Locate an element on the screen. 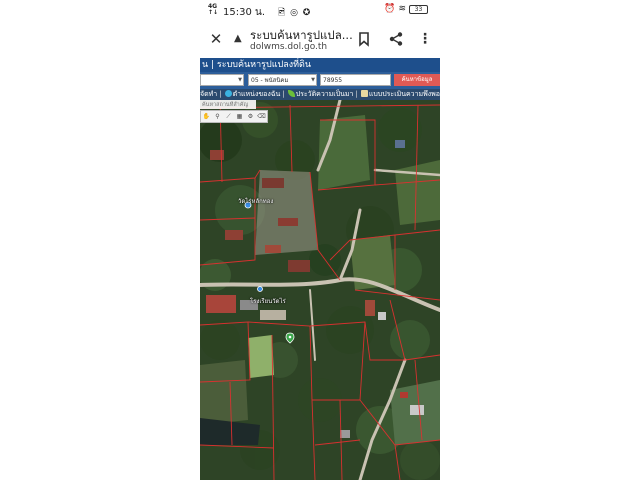 This screenshot has height=480, width=640. map-search-input is located at coordinates (228, 104).